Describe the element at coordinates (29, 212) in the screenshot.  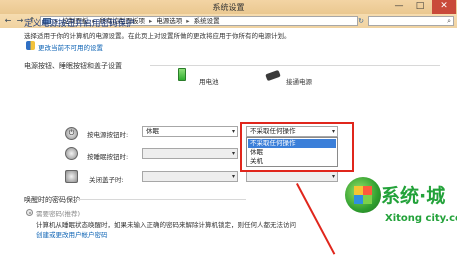
I see `require-password-radio` at that location.